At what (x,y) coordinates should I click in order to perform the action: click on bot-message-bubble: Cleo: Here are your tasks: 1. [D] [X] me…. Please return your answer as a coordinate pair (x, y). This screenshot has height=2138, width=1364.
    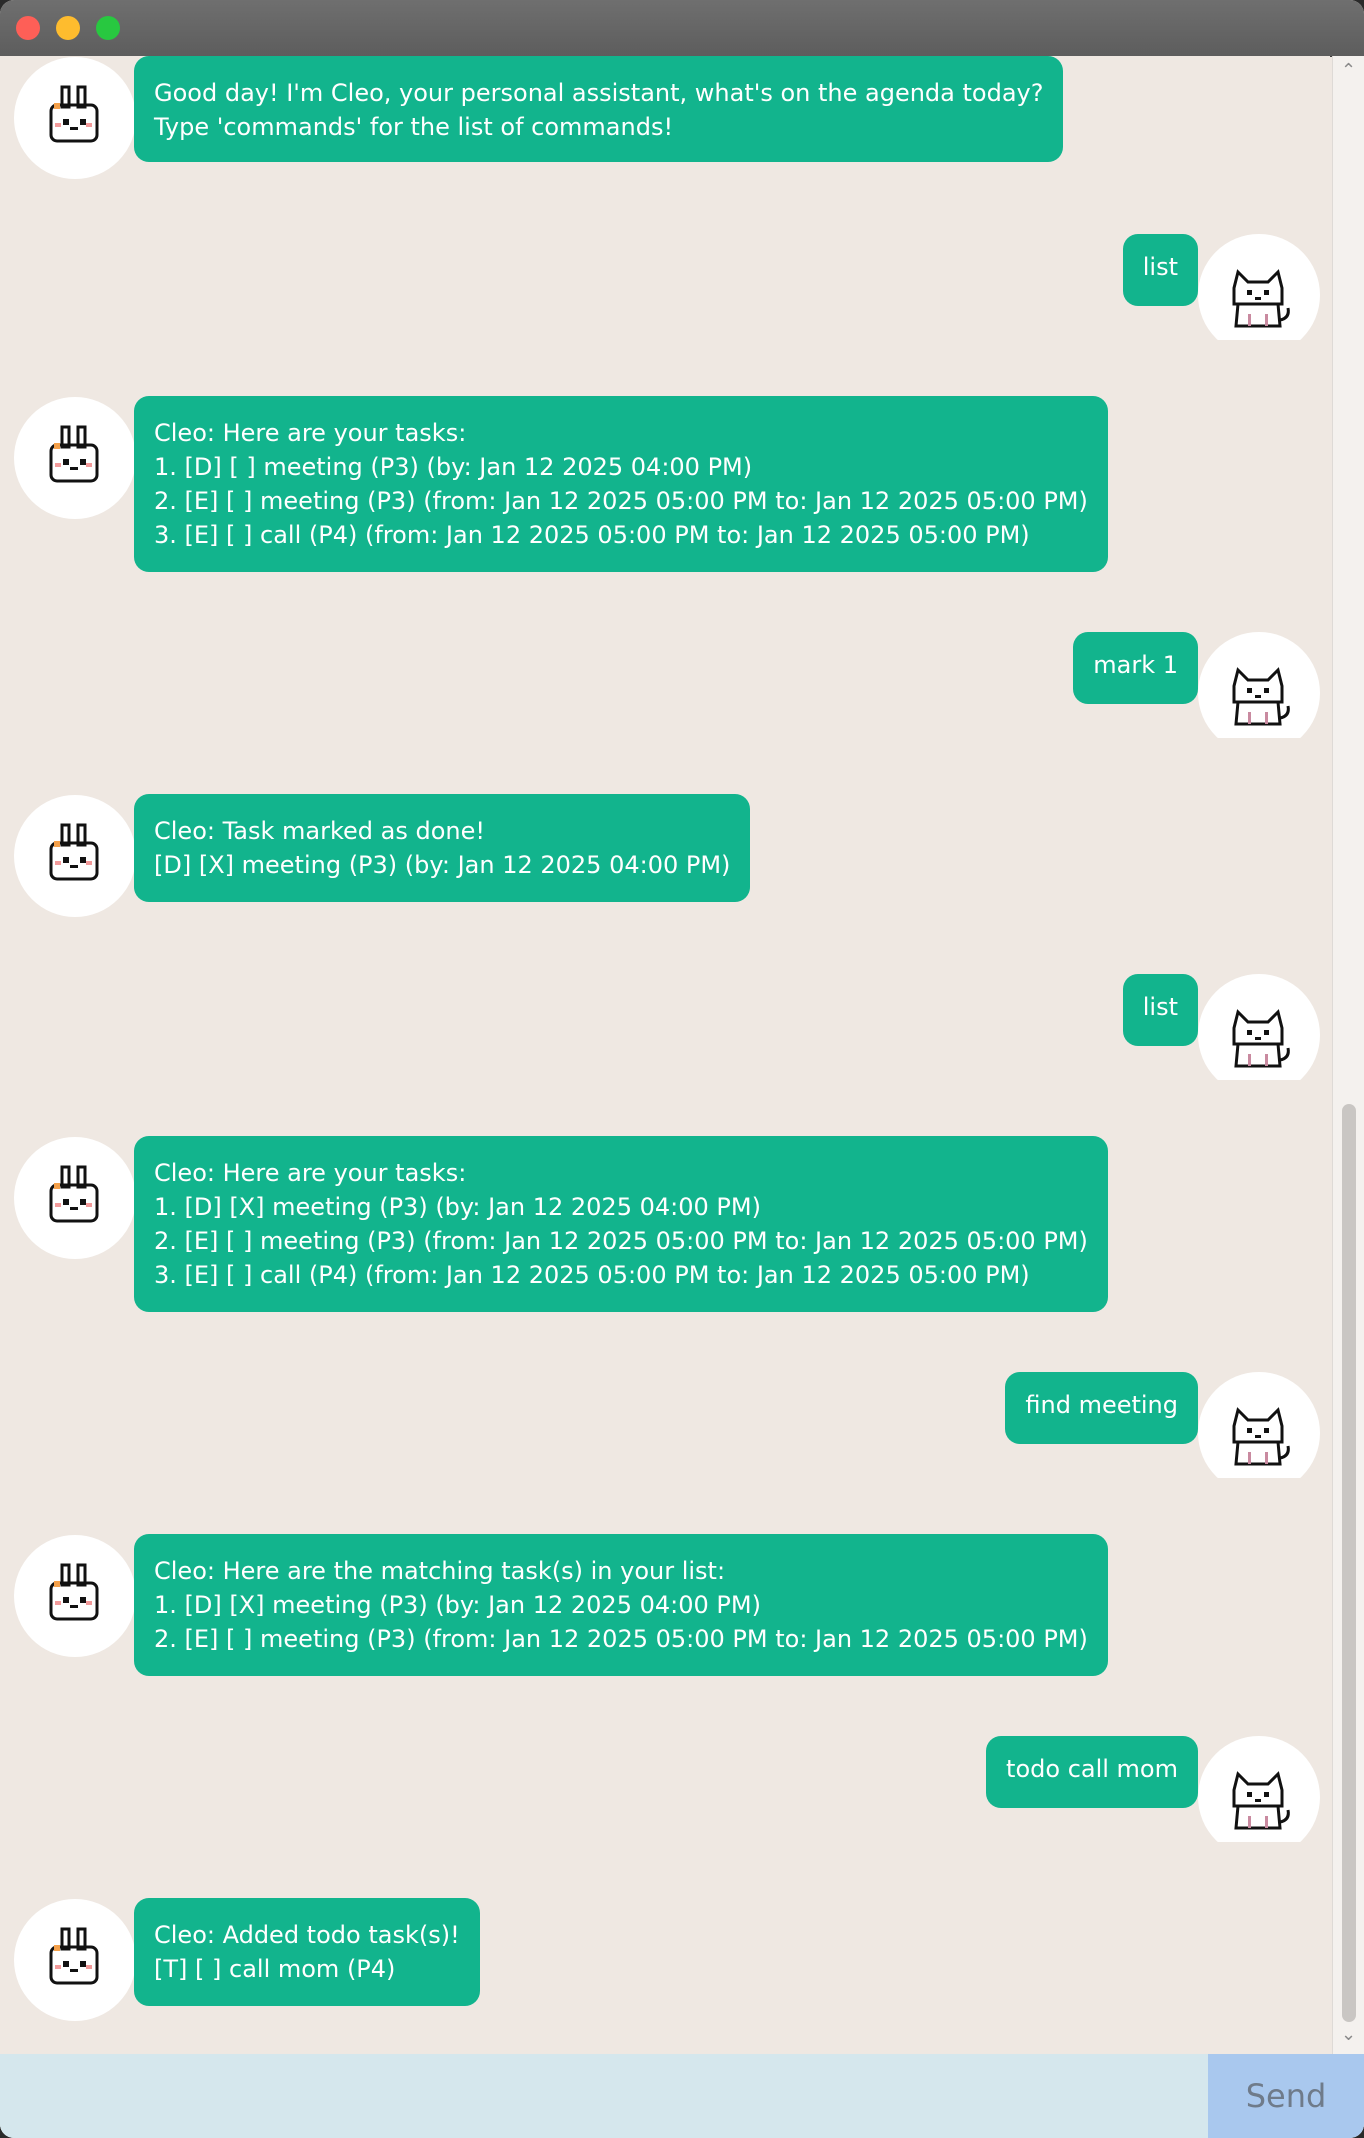
    Looking at the image, I should click on (621, 1224).